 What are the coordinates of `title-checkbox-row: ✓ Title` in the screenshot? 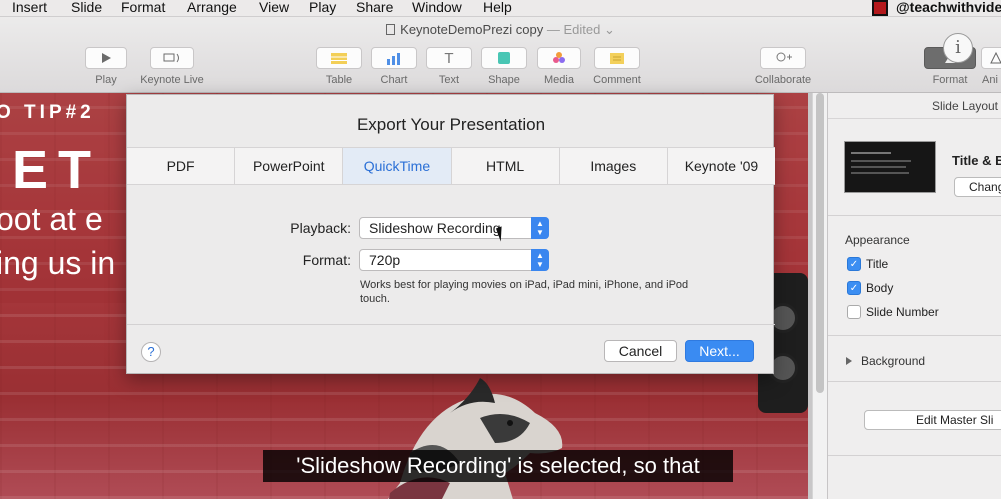 It's located at (867, 264).